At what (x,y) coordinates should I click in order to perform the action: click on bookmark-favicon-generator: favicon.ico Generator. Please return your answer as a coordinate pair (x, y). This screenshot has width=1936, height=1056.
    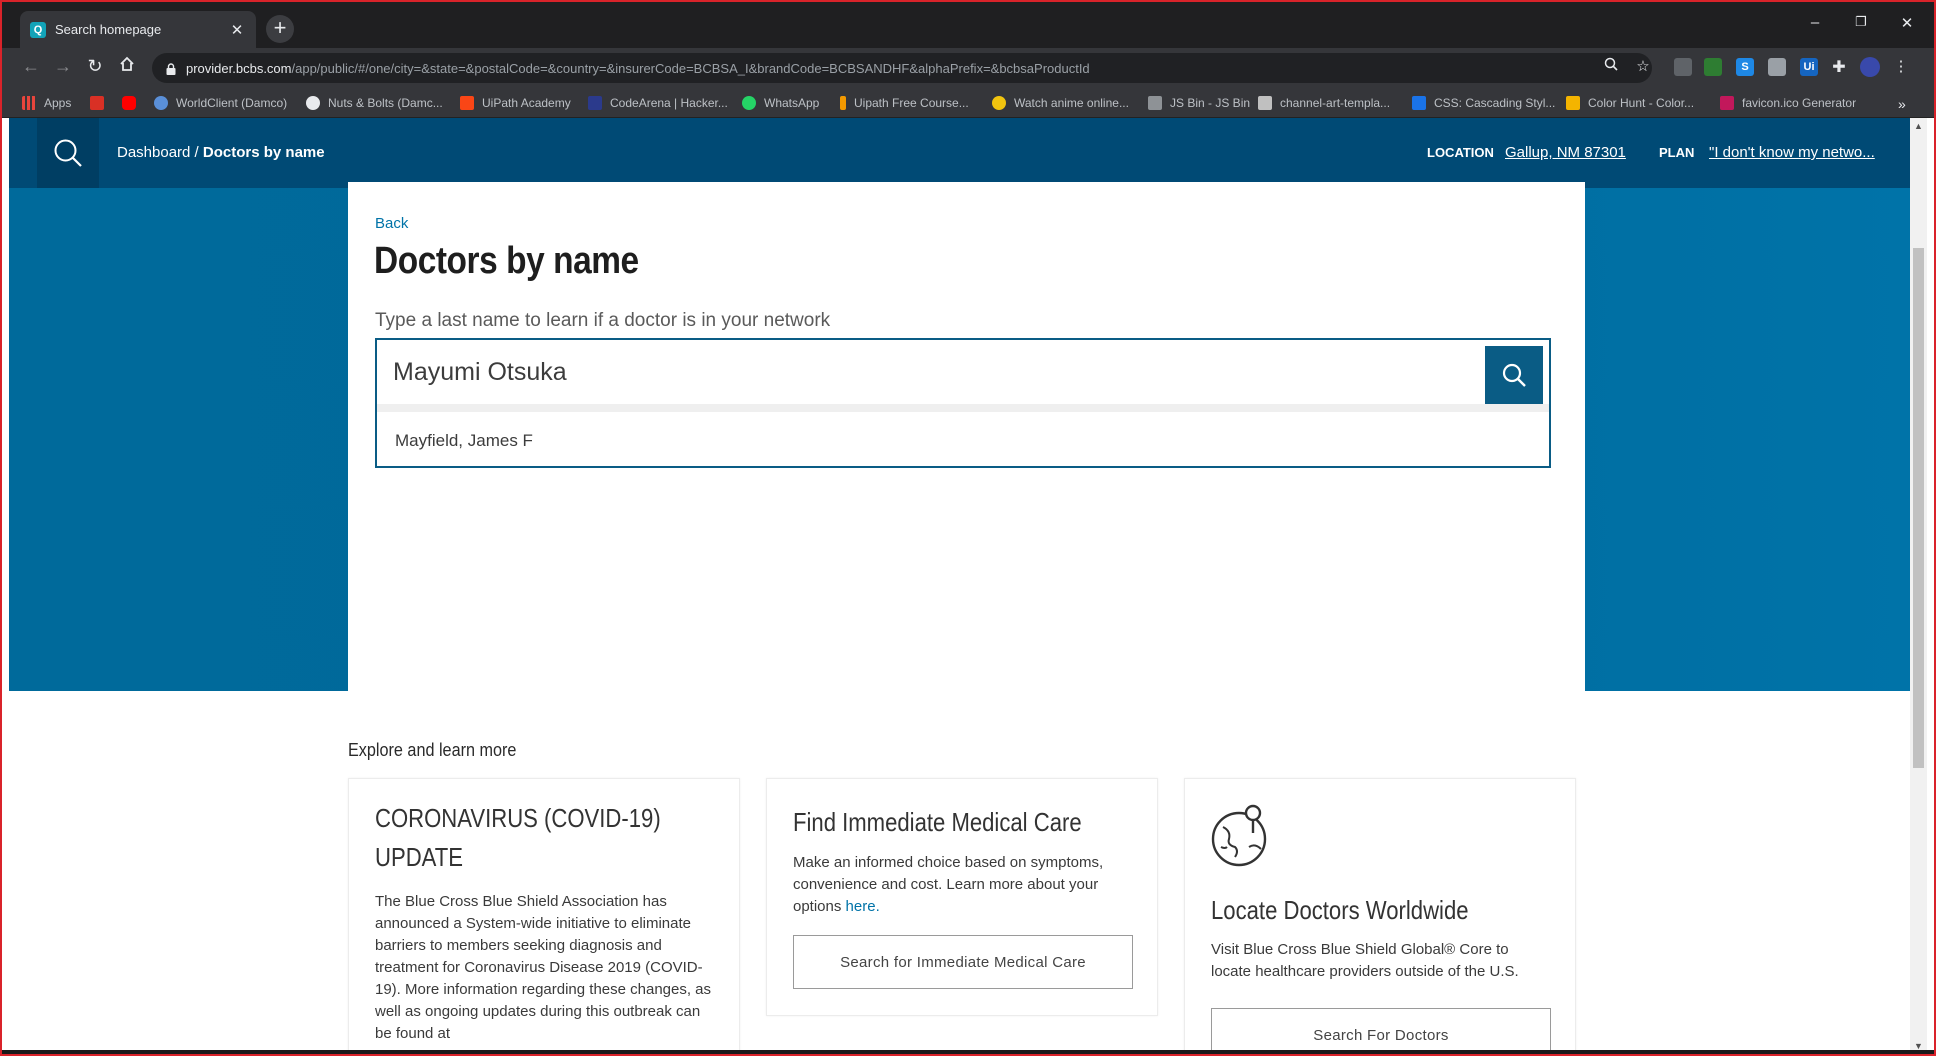
    Looking at the image, I should click on (1788, 103).